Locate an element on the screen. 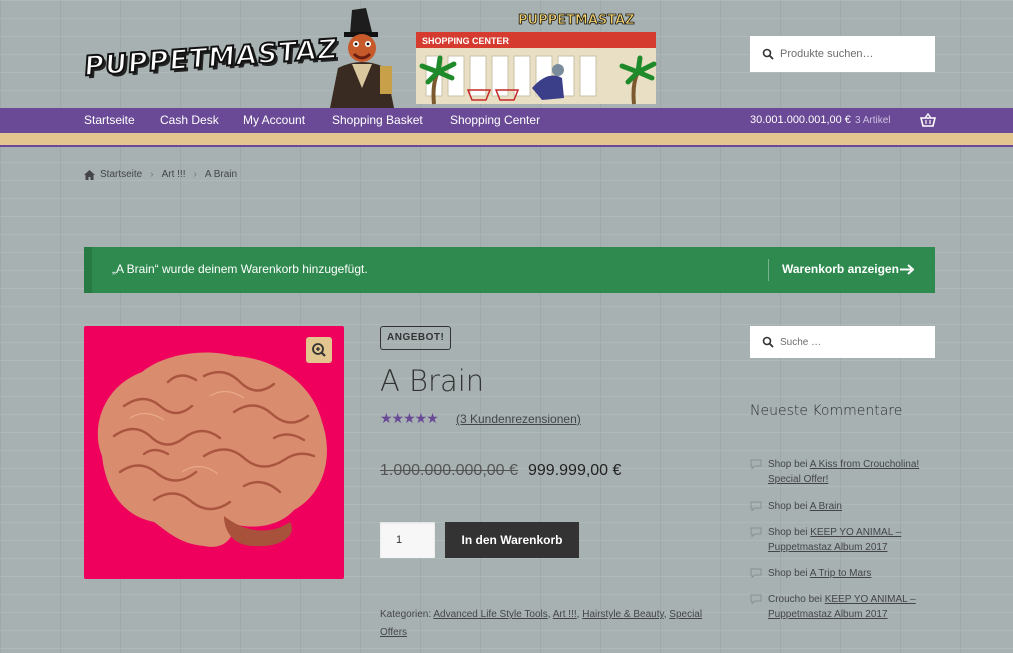  breadcrumb-category: Art !!! is located at coordinates (174, 174).